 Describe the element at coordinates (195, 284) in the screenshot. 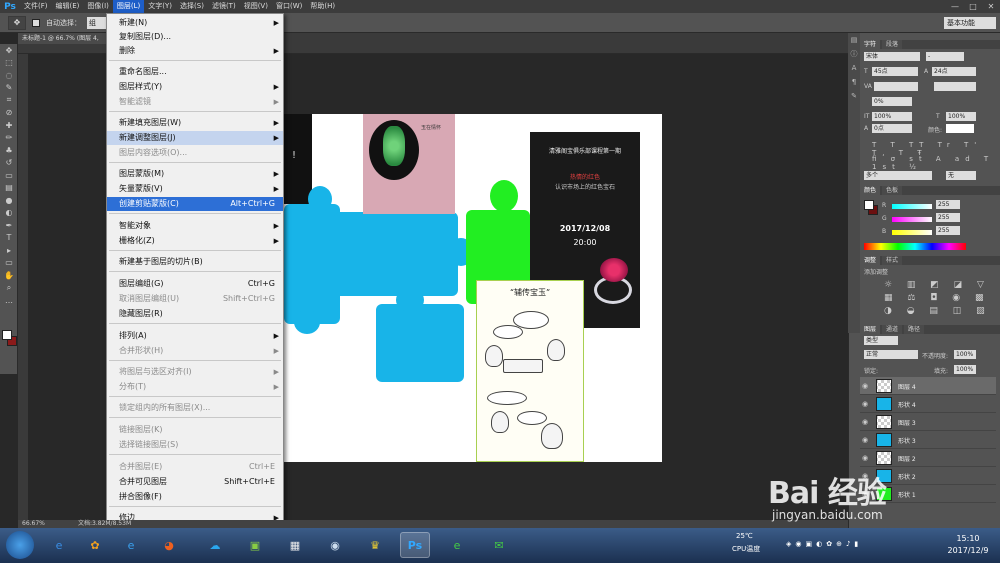

I see `menu-item-group-layers: 图层编组(G) Ctrl+G` at that location.